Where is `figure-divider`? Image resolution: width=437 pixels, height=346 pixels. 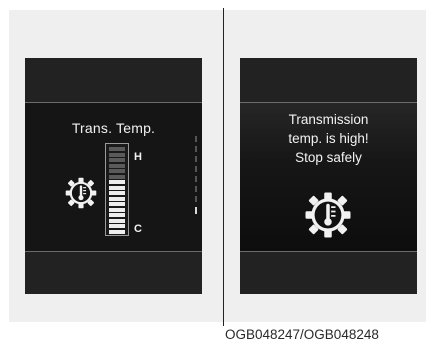 figure-divider is located at coordinates (223, 167).